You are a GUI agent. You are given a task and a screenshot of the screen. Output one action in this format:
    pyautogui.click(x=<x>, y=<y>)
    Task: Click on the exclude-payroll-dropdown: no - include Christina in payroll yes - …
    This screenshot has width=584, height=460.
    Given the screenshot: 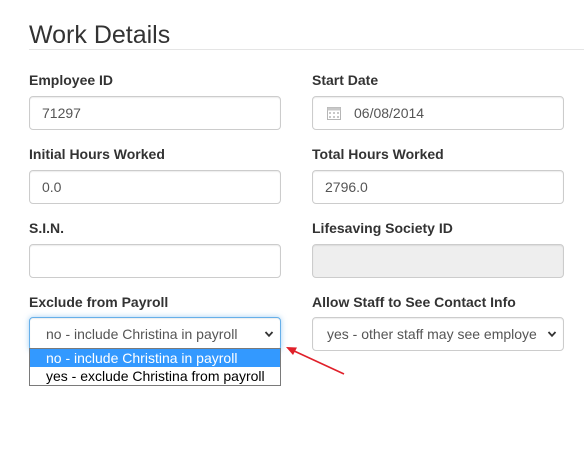 What is the action you would take?
    pyautogui.click(x=155, y=367)
    